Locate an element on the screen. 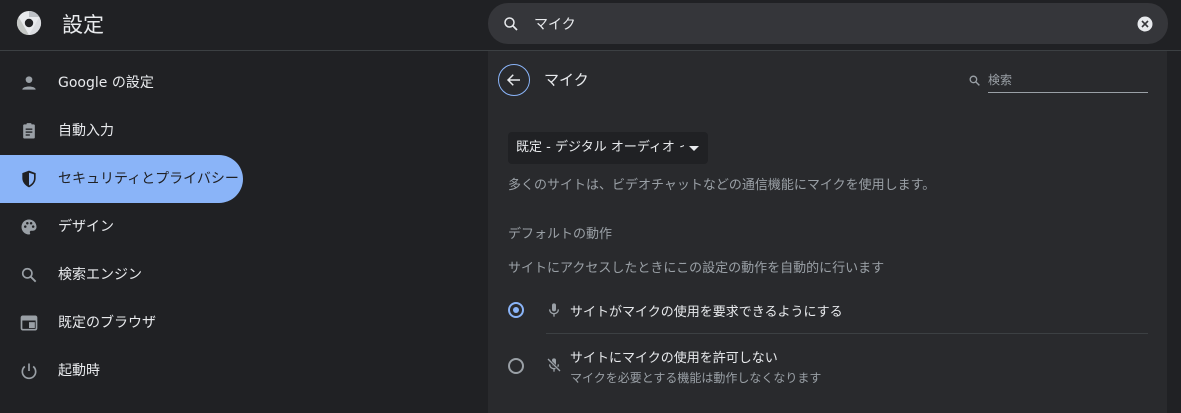 This screenshot has width=1181, height=413. sidebar-item-label: 既定のブラウザ is located at coordinates (107, 323).